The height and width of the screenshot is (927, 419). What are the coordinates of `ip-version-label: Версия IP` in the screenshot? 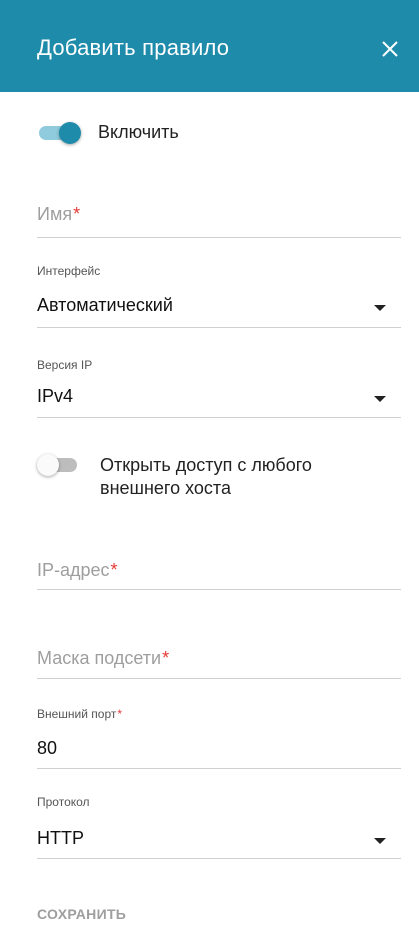 It's located at (65, 365).